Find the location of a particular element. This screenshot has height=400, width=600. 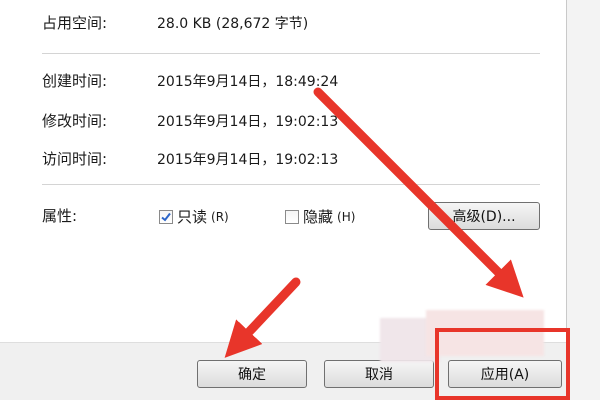

ok-button: 确定 is located at coordinates (252, 374).